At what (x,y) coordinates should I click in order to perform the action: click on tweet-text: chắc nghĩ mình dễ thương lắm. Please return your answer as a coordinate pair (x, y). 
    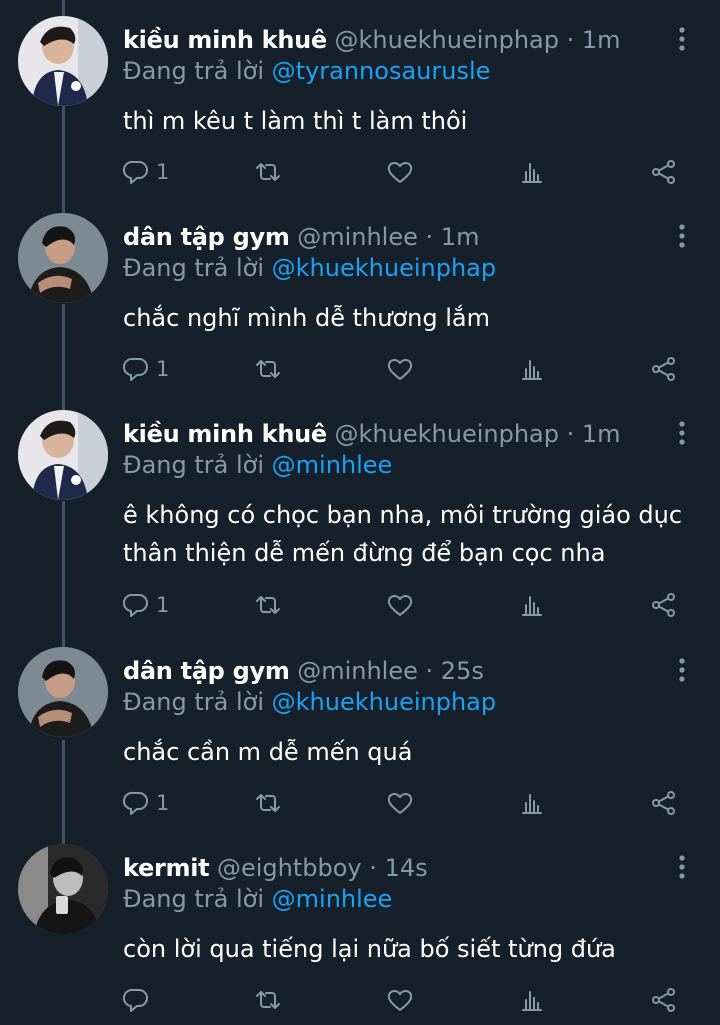
    Looking at the image, I should click on (306, 318).